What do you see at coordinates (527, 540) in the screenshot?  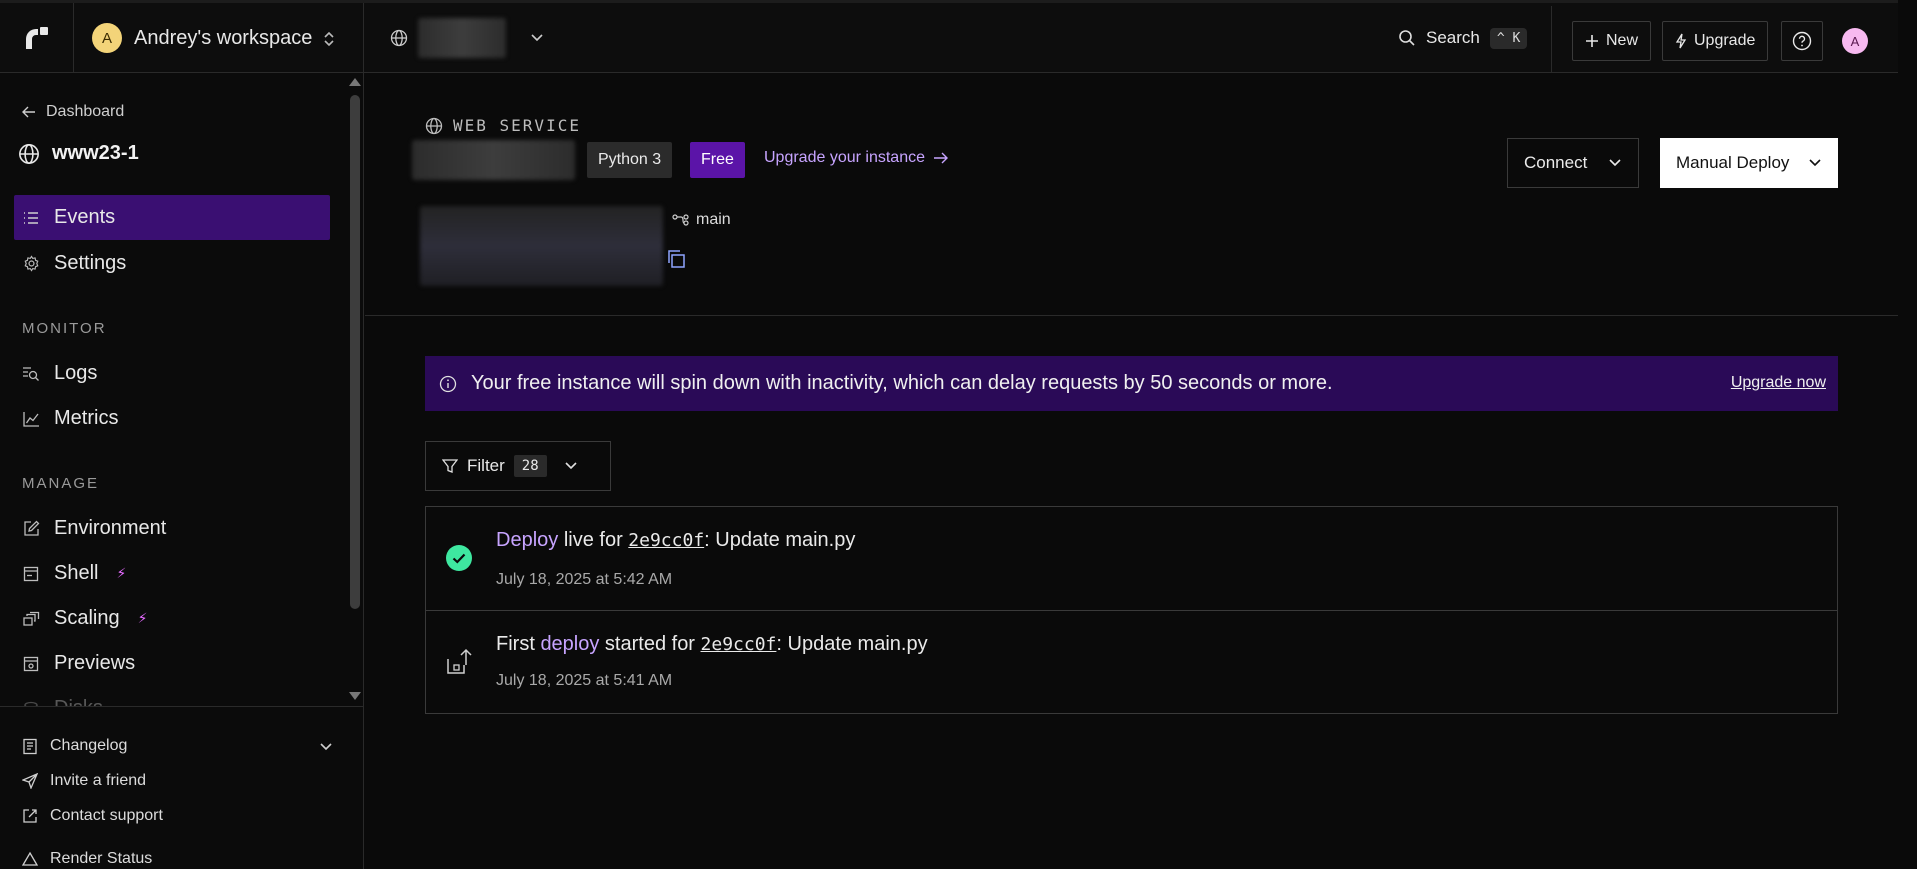 I see `deploy-link: Deploy` at bounding box center [527, 540].